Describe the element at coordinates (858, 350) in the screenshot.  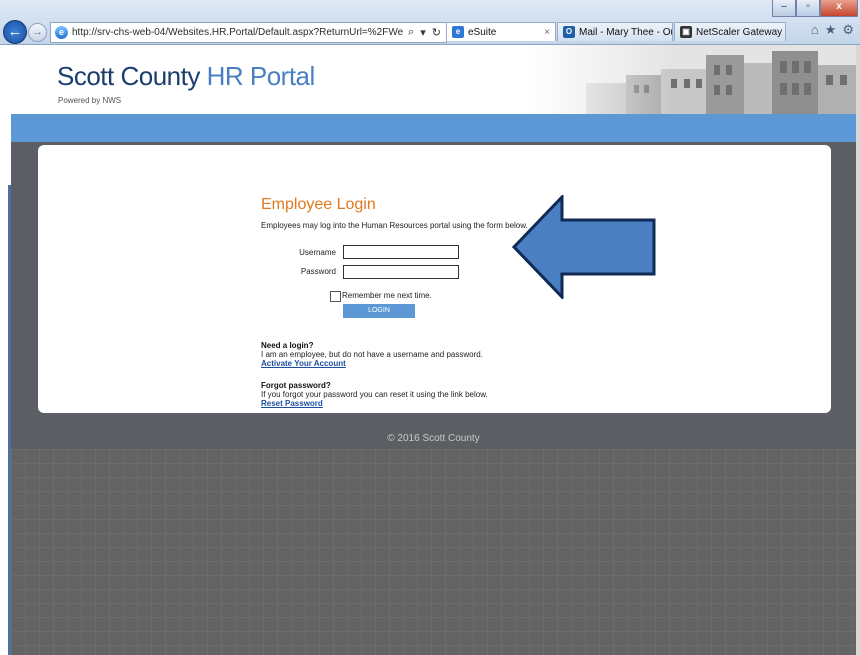
I see `vertical-scrollbar` at that location.